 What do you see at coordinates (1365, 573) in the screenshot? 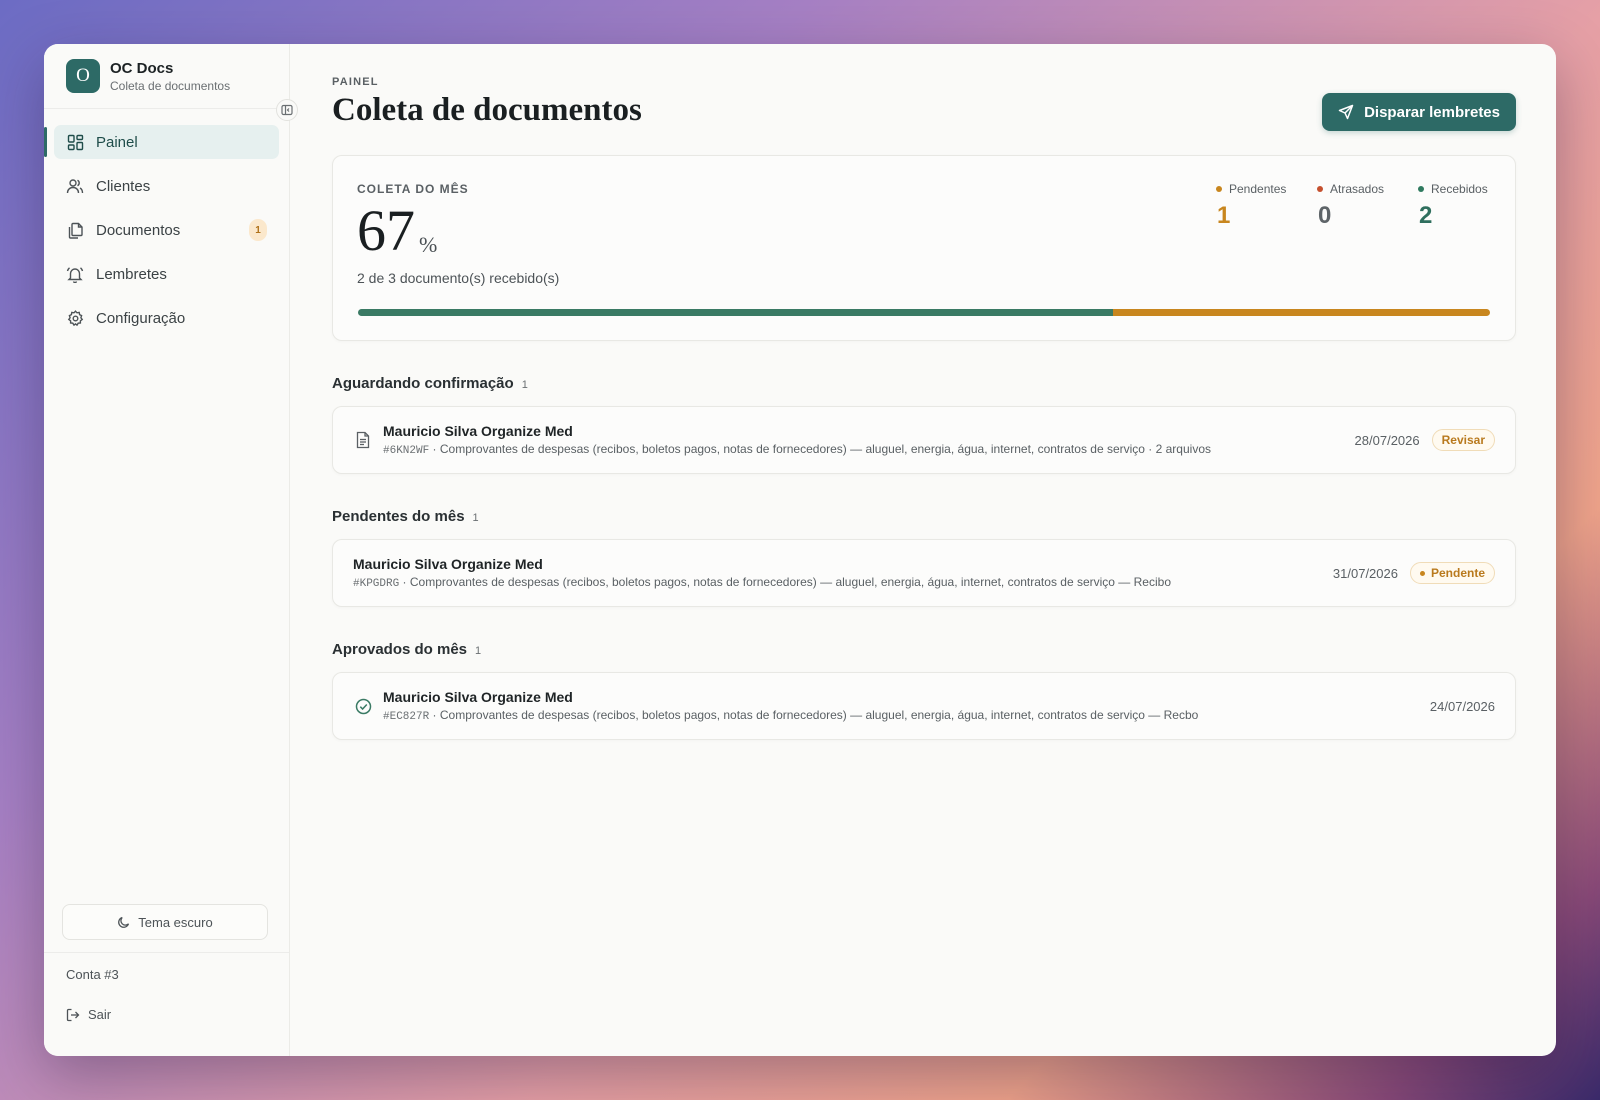
I see `row-date: 31/07/2026` at bounding box center [1365, 573].